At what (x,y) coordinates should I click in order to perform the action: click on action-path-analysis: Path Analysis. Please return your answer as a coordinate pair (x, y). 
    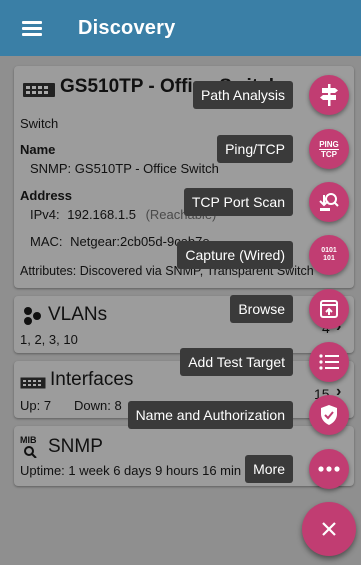
    Looking at the image, I should click on (270, 95).